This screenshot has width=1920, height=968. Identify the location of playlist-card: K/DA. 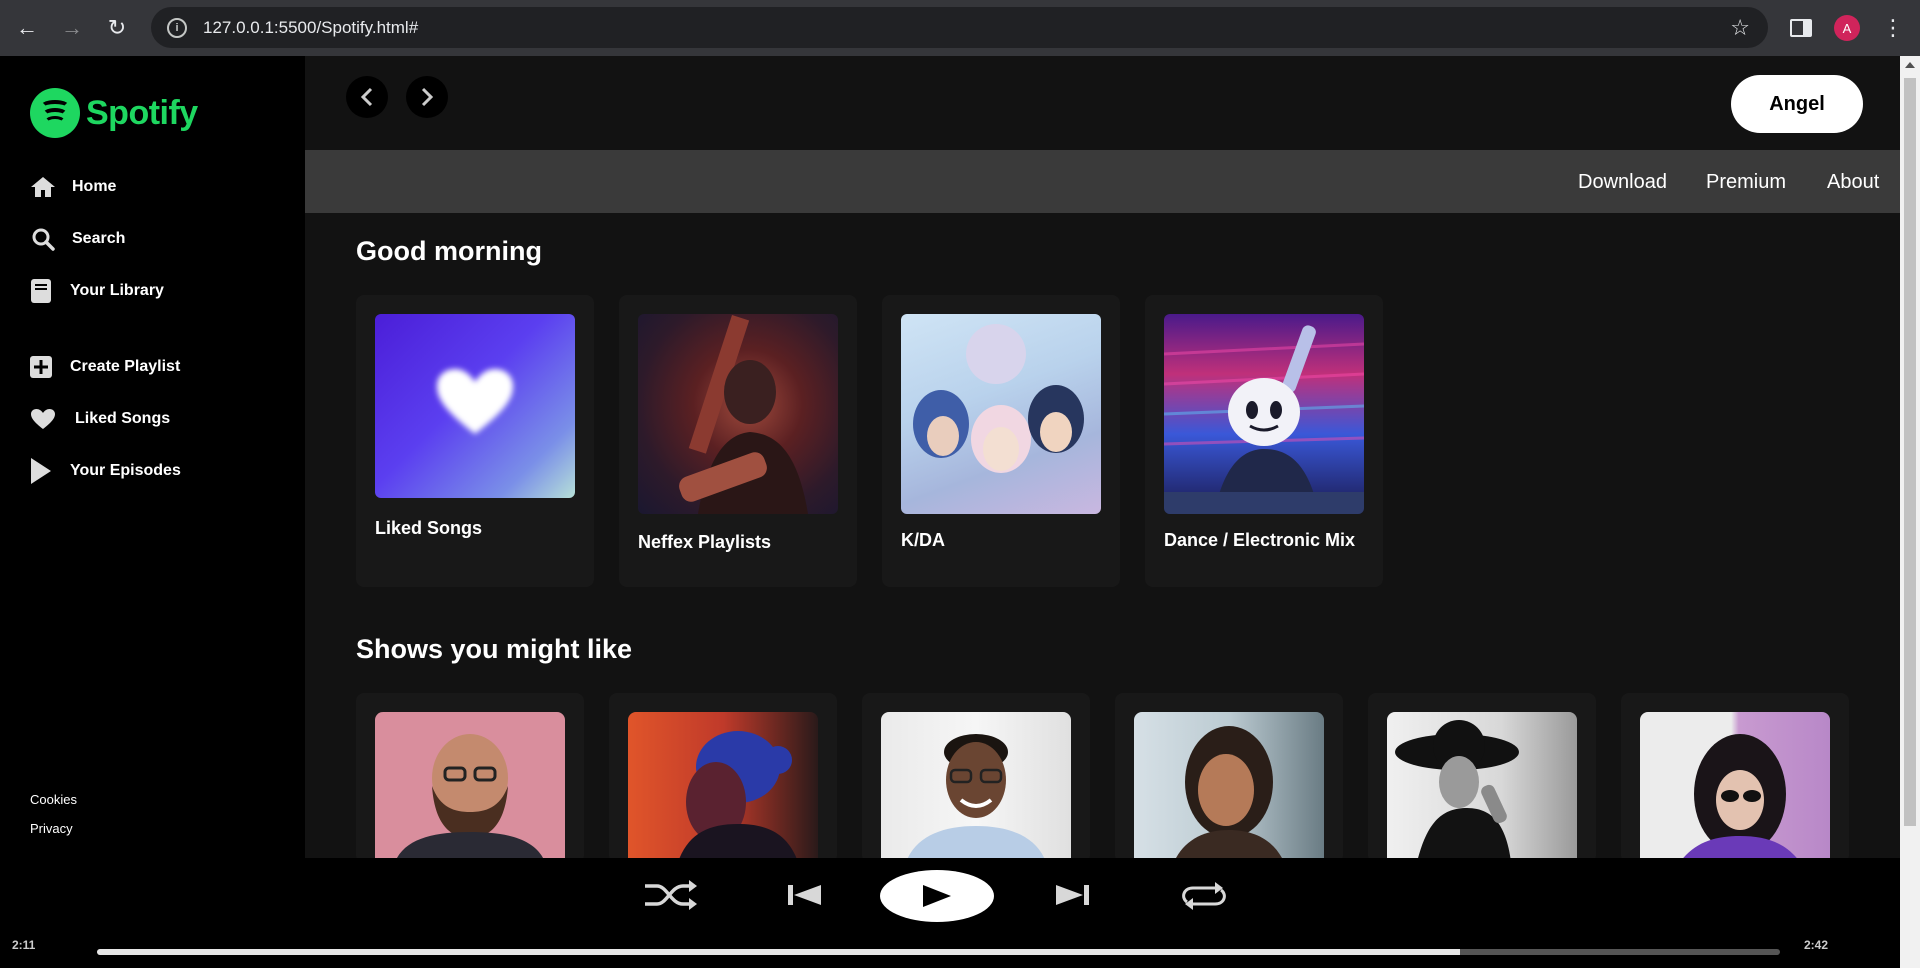
(1001, 441).